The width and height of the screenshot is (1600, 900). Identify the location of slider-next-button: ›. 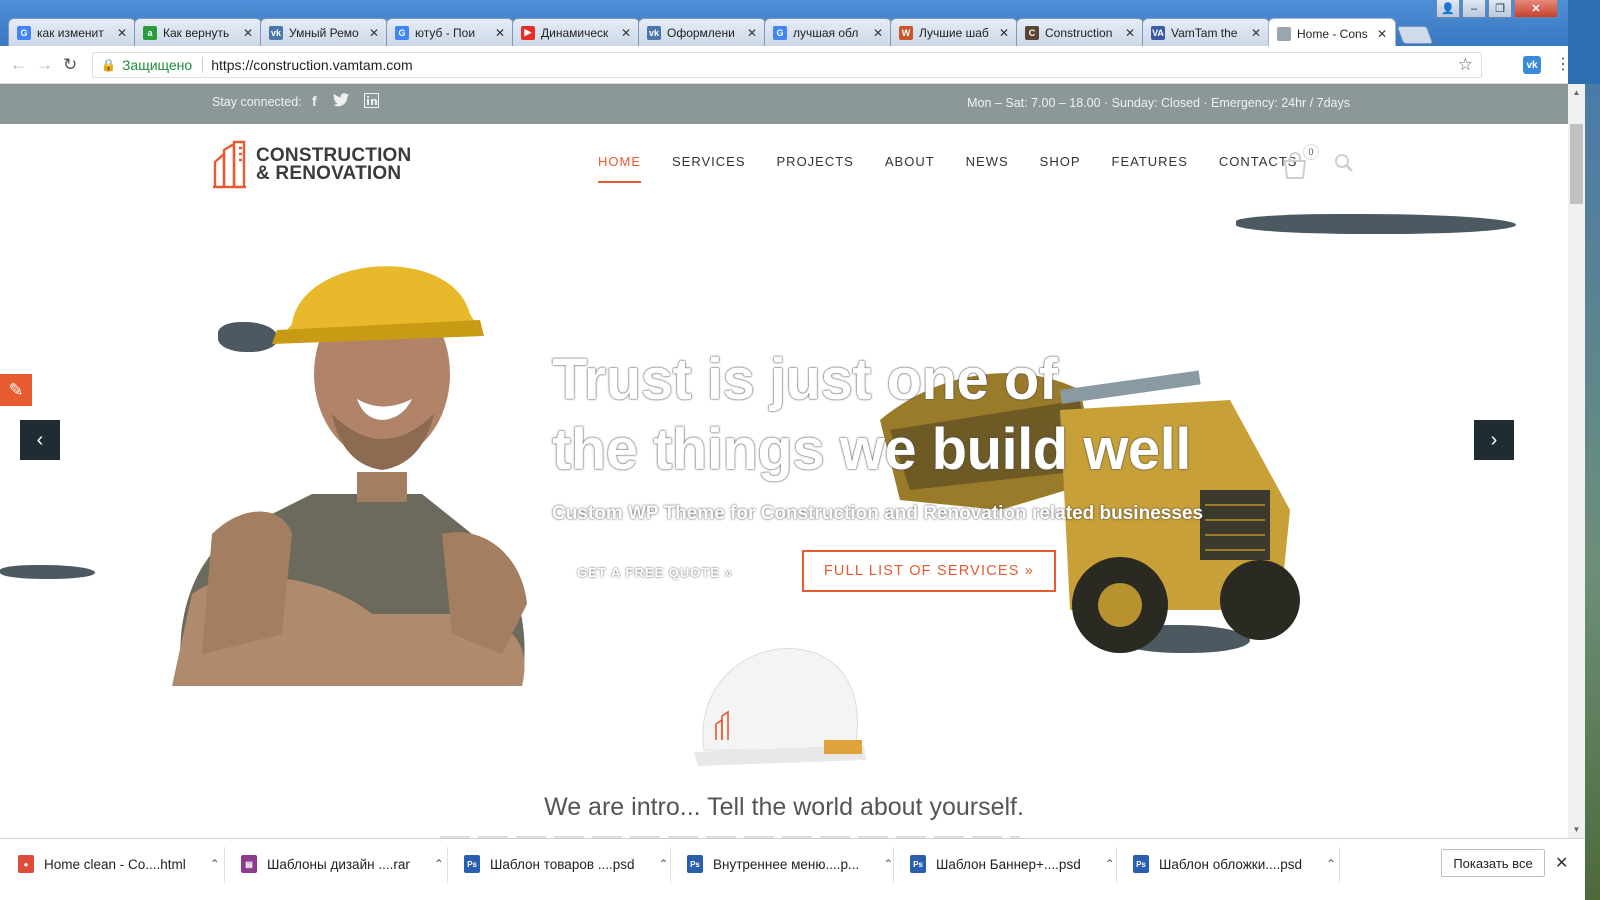
(1494, 440).